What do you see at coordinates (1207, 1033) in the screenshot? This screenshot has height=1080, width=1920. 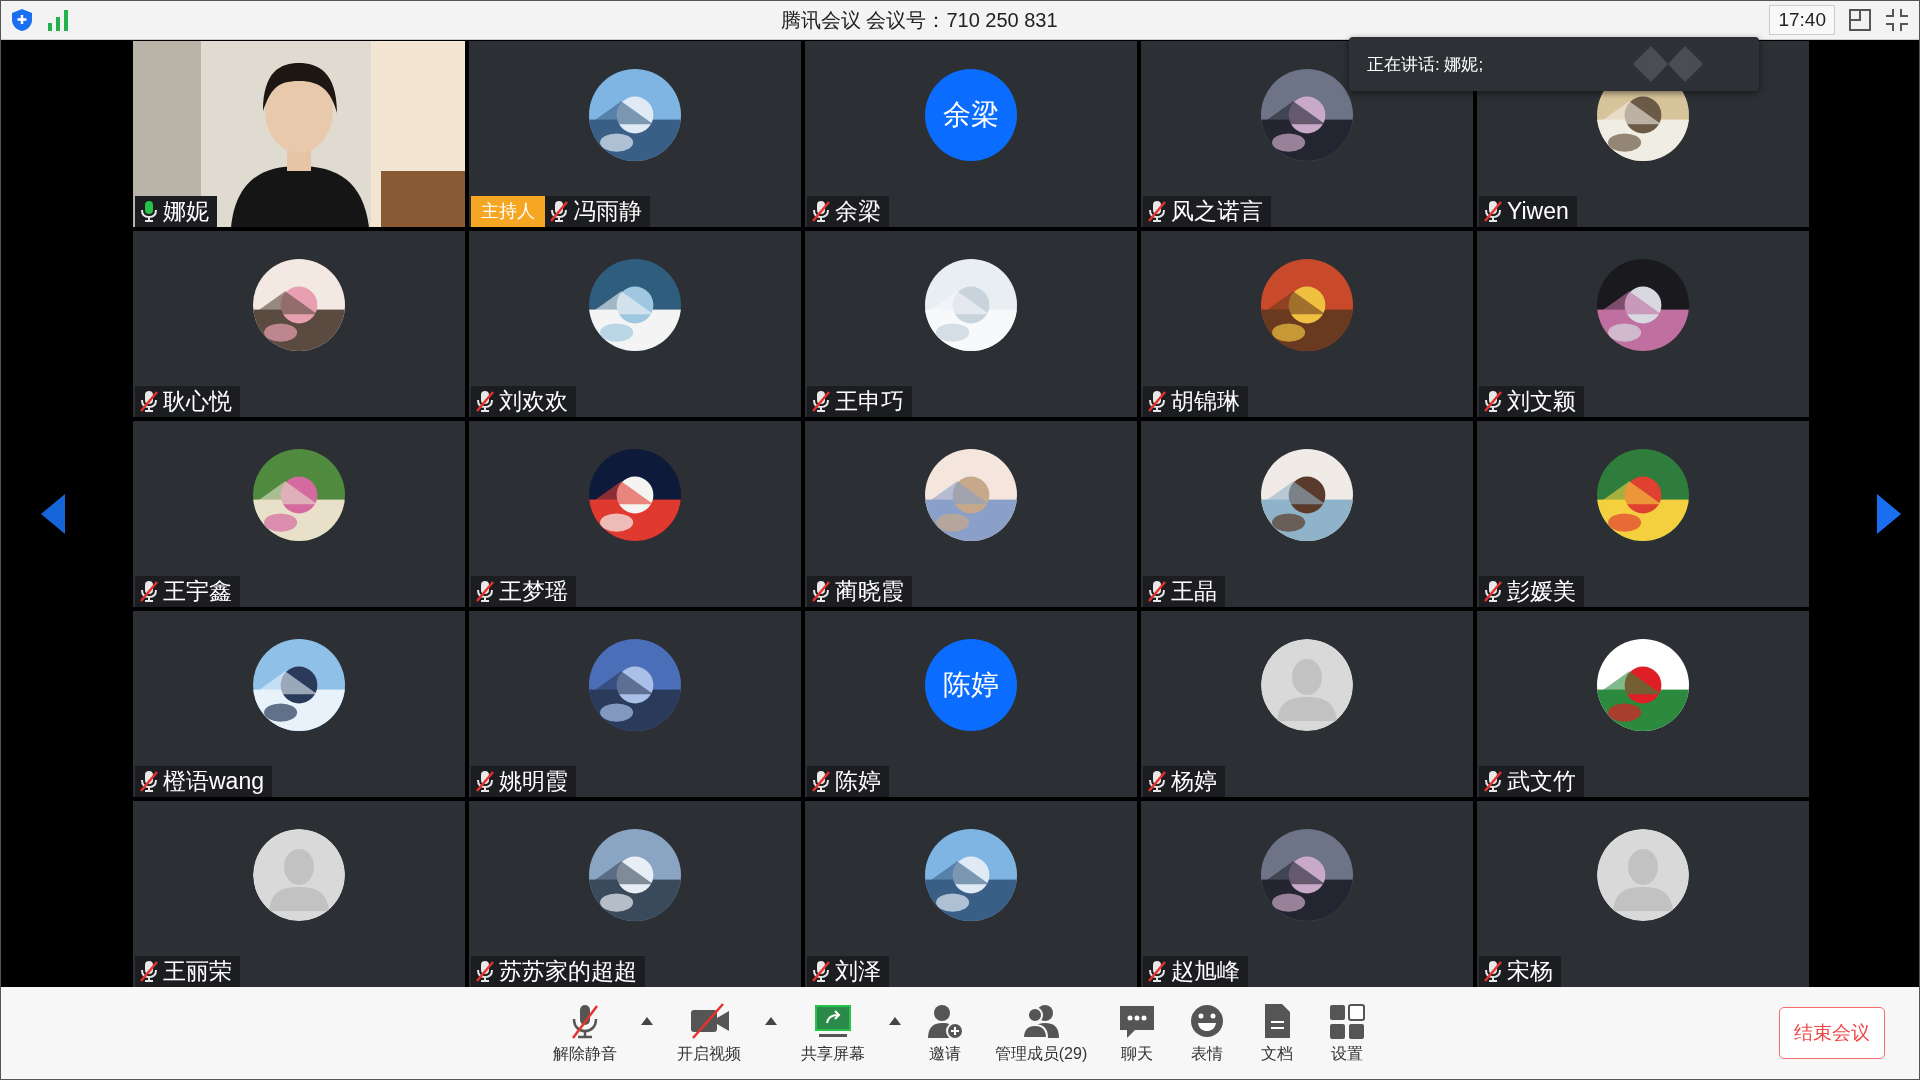 I see `toolbar-button: 表情` at bounding box center [1207, 1033].